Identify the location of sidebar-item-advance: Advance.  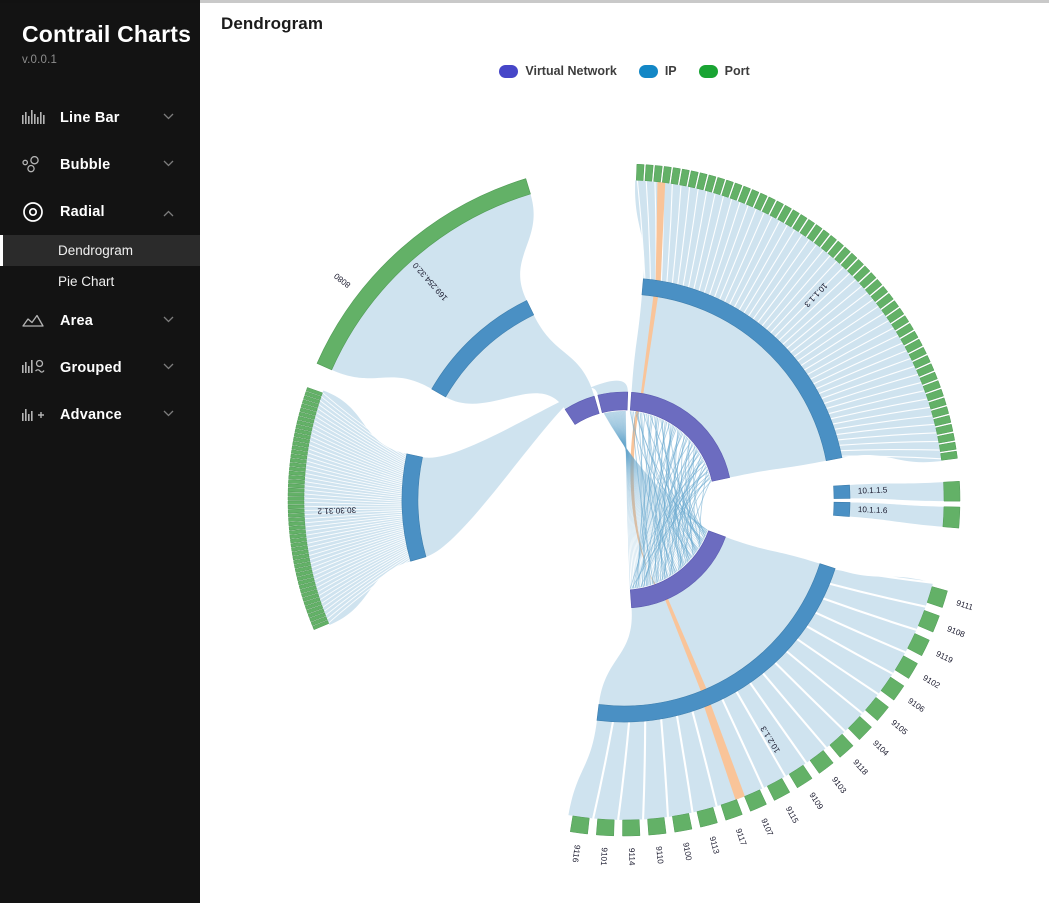
(100, 414).